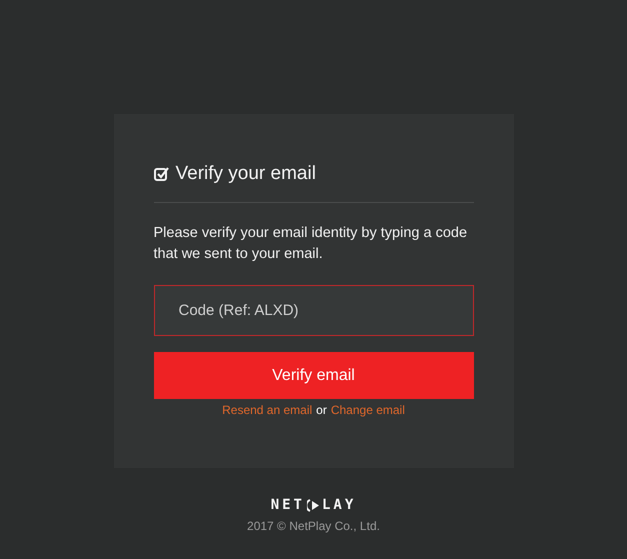  Describe the element at coordinates (314, 375) in the screenshot. I see `verify-email-button: Verify email` at that location.